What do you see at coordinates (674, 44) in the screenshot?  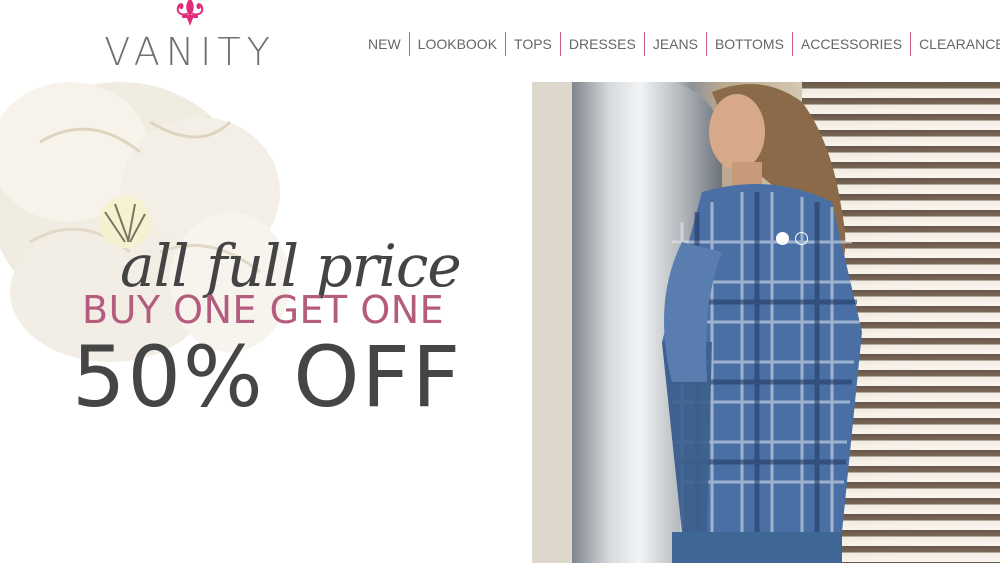 I see `nav-item-jeans: JEANS` at bounding box center [674, 44].